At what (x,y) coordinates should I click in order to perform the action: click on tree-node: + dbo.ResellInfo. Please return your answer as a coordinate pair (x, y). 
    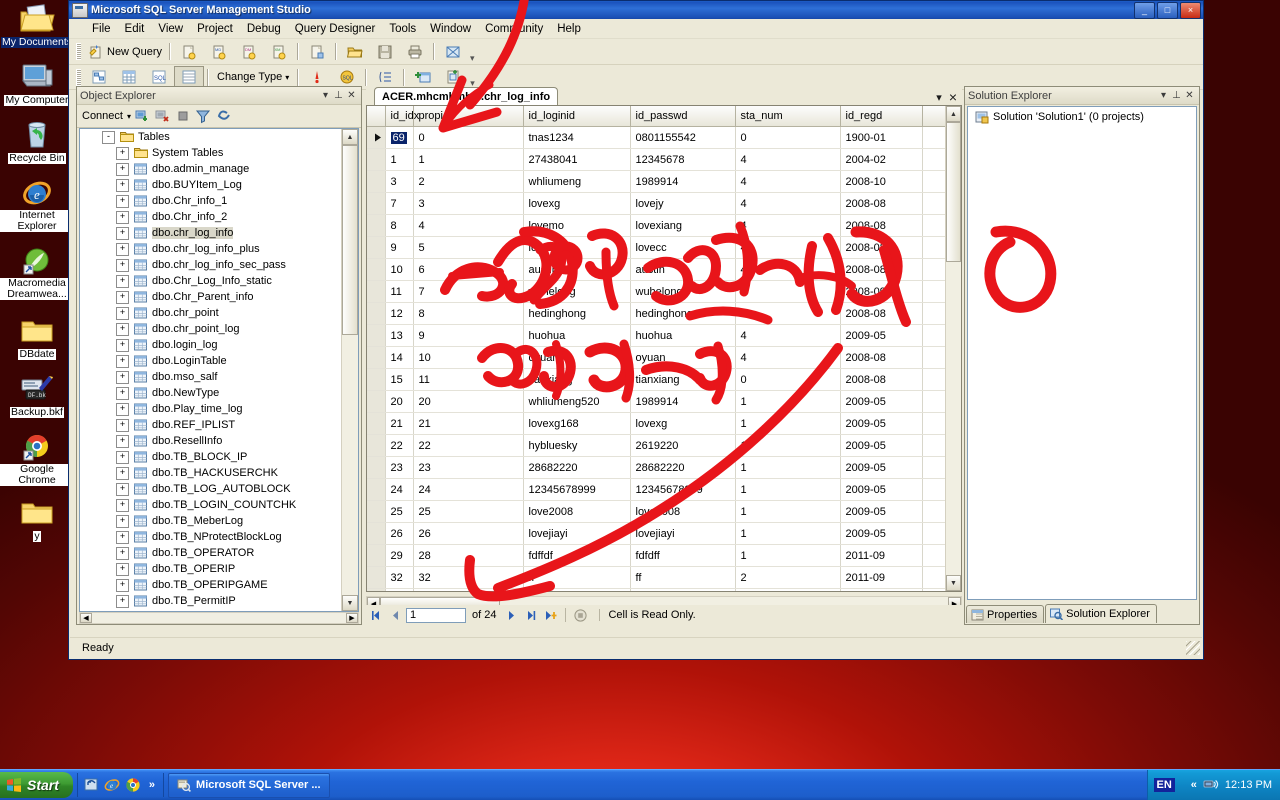
    Looking at the image, I should click on (211, 441).